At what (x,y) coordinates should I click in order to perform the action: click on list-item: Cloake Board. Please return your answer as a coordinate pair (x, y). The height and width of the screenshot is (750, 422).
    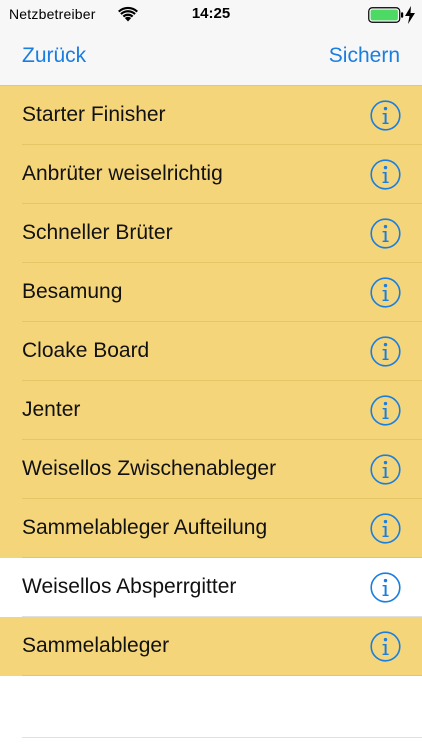
    Looking at the image, I should click on (211, 351).